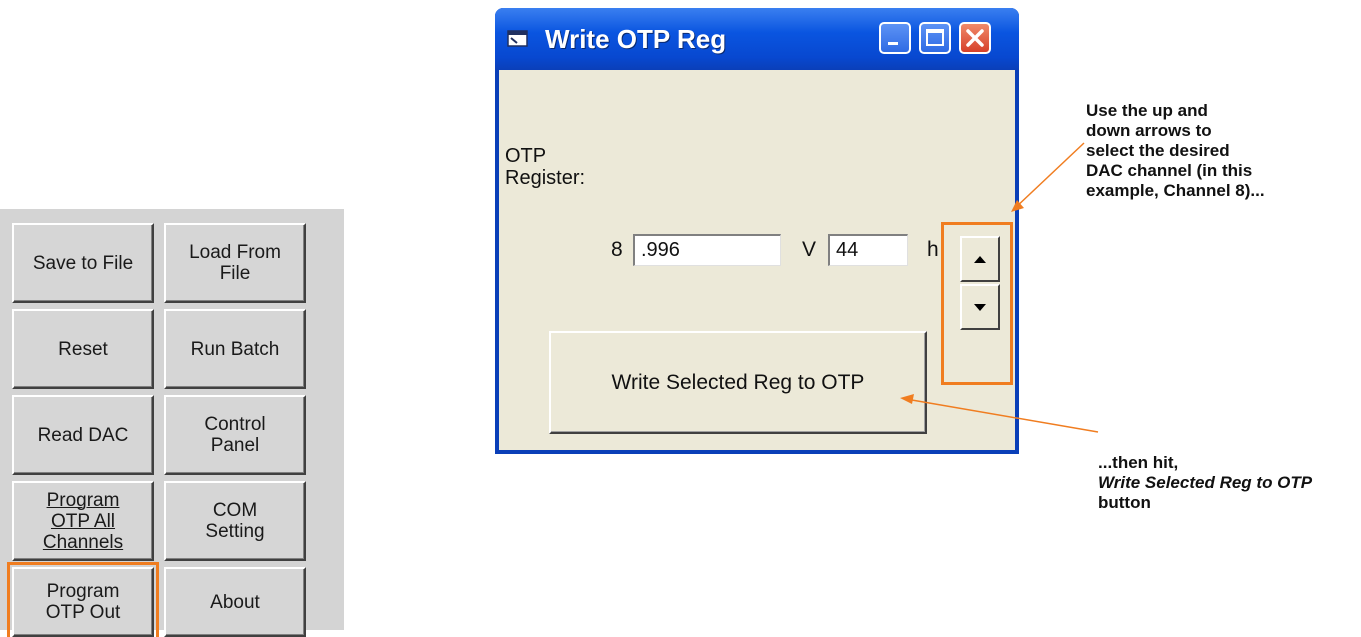 The height and width of the screenshot is (637, 1361). Describe the element at coordinates (999, 287) in the screenshot. I see `annotation-arrows` at that location.